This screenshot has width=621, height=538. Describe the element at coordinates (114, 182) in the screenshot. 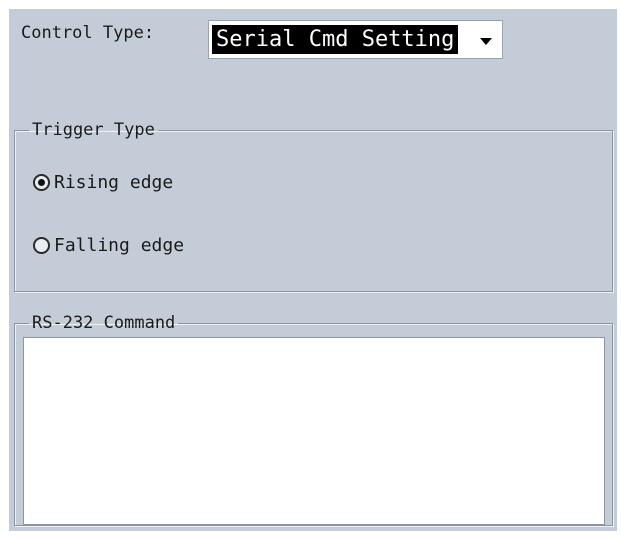

I see `rising-edge-label: Rising edge` at that location.